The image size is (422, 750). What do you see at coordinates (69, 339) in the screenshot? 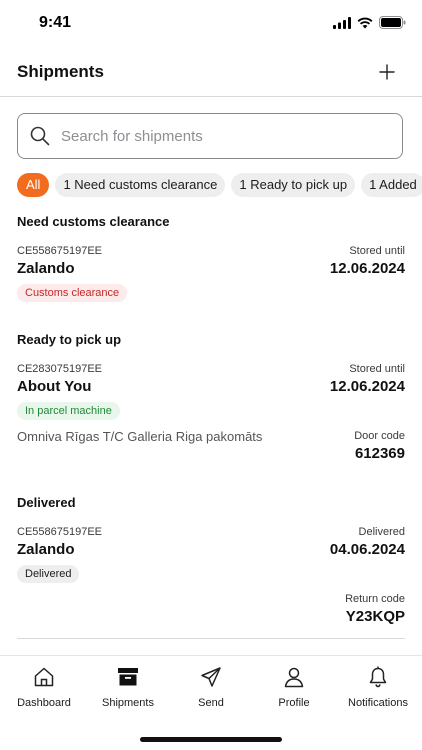
I see `section-title-pickup: Ready to pick up` at bounding box center [69, 339].